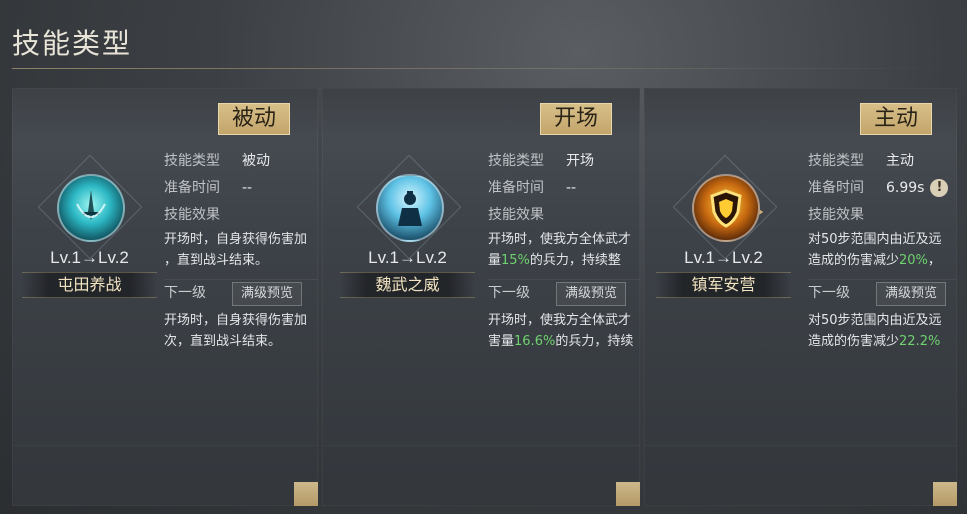 The image size is (967, 514). What do you see at coordinates (920, 341) in the screenshot?
I see `effect-value: 22.2%` at bounding box center [920, 341].